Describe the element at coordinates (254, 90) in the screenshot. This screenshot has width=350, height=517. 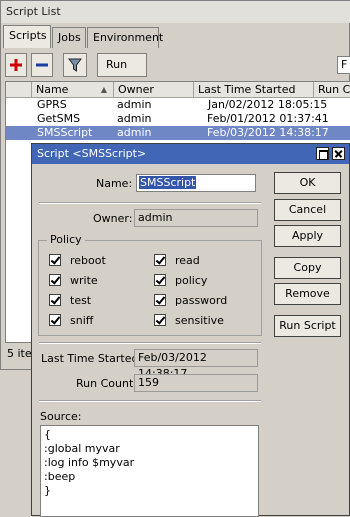
I see `column-header-last-time-started: Last Time Started` at that location.